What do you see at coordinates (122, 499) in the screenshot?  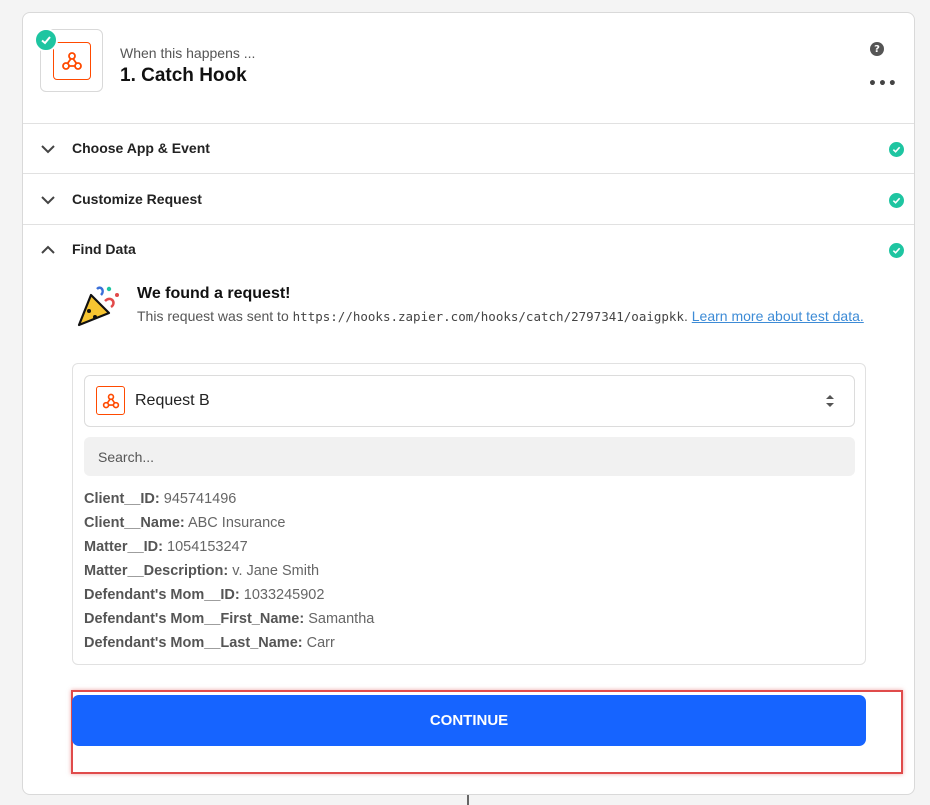 I see `field-key: Client__ID:` at bounding box center [122, 499].